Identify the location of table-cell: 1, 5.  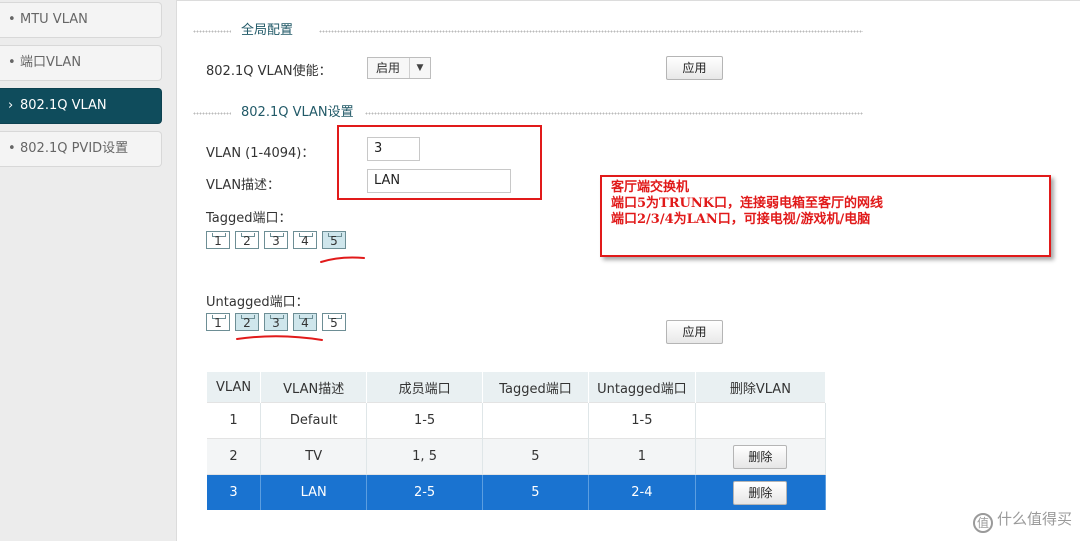
(424, 456).